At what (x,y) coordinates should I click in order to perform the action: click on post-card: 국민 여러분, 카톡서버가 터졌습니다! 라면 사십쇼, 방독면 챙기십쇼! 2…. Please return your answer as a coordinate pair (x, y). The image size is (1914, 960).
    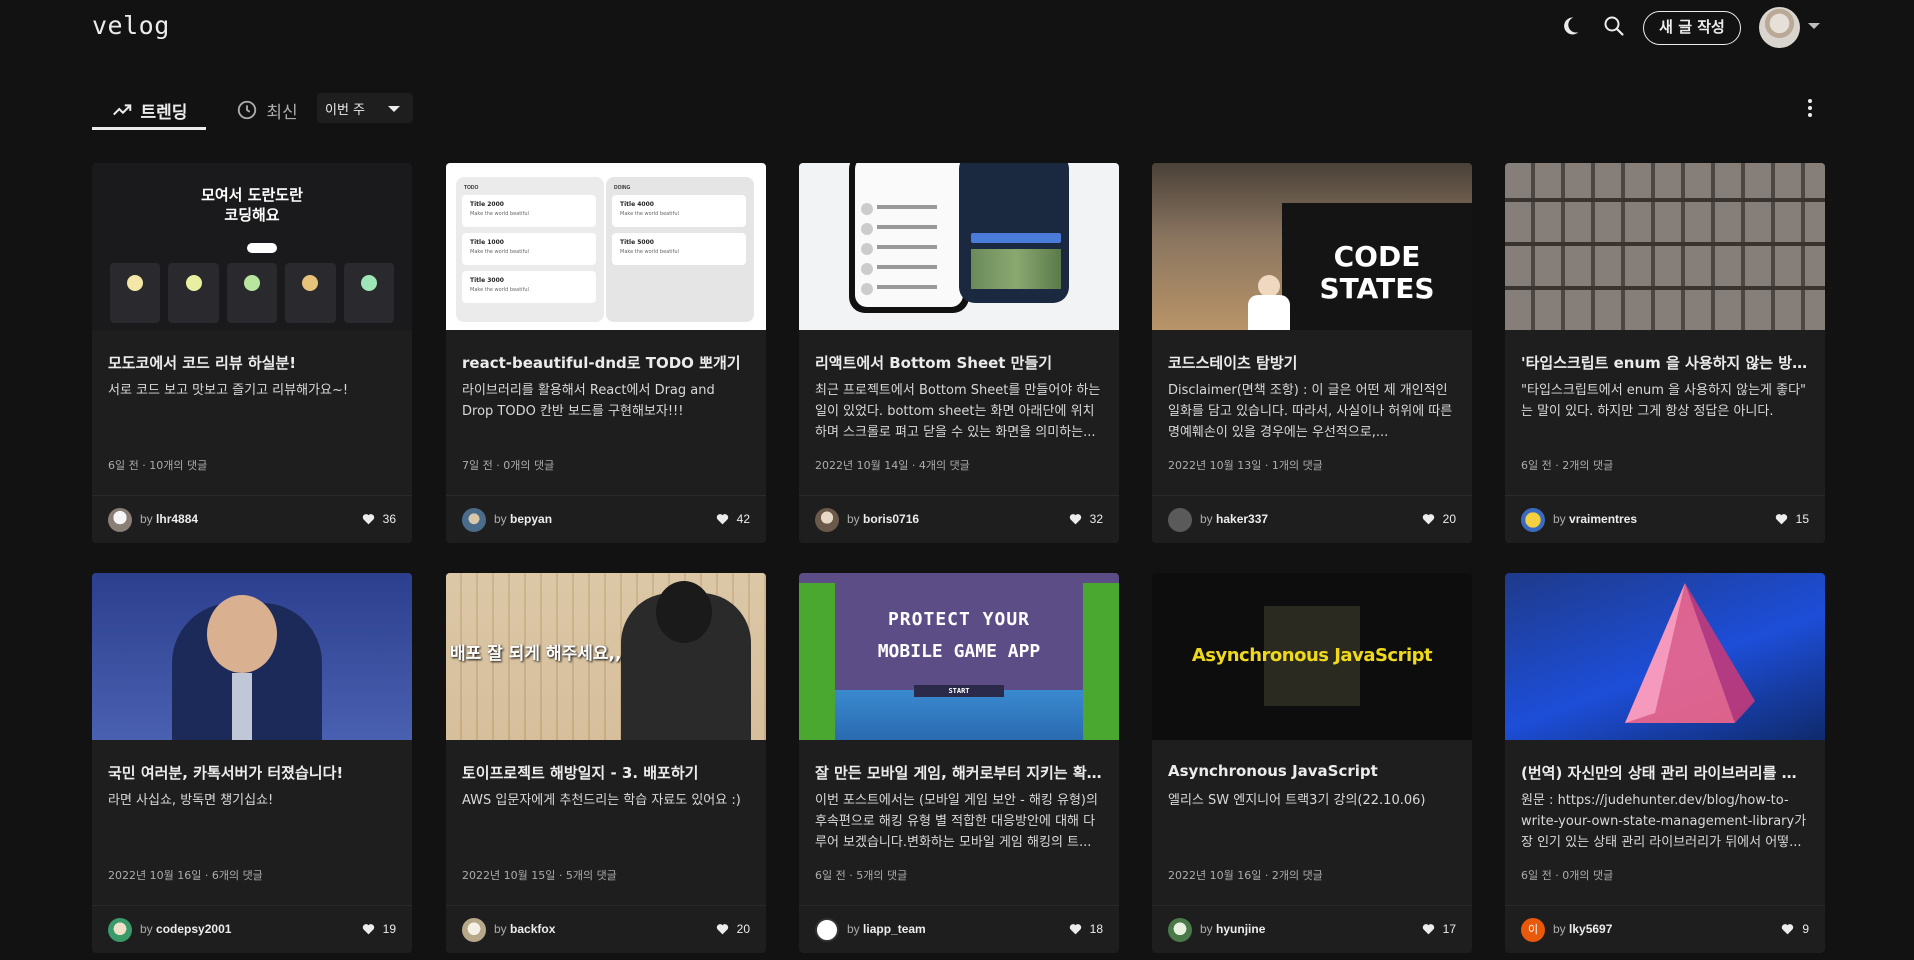
    Looking at the image, I should click on (252, 763).